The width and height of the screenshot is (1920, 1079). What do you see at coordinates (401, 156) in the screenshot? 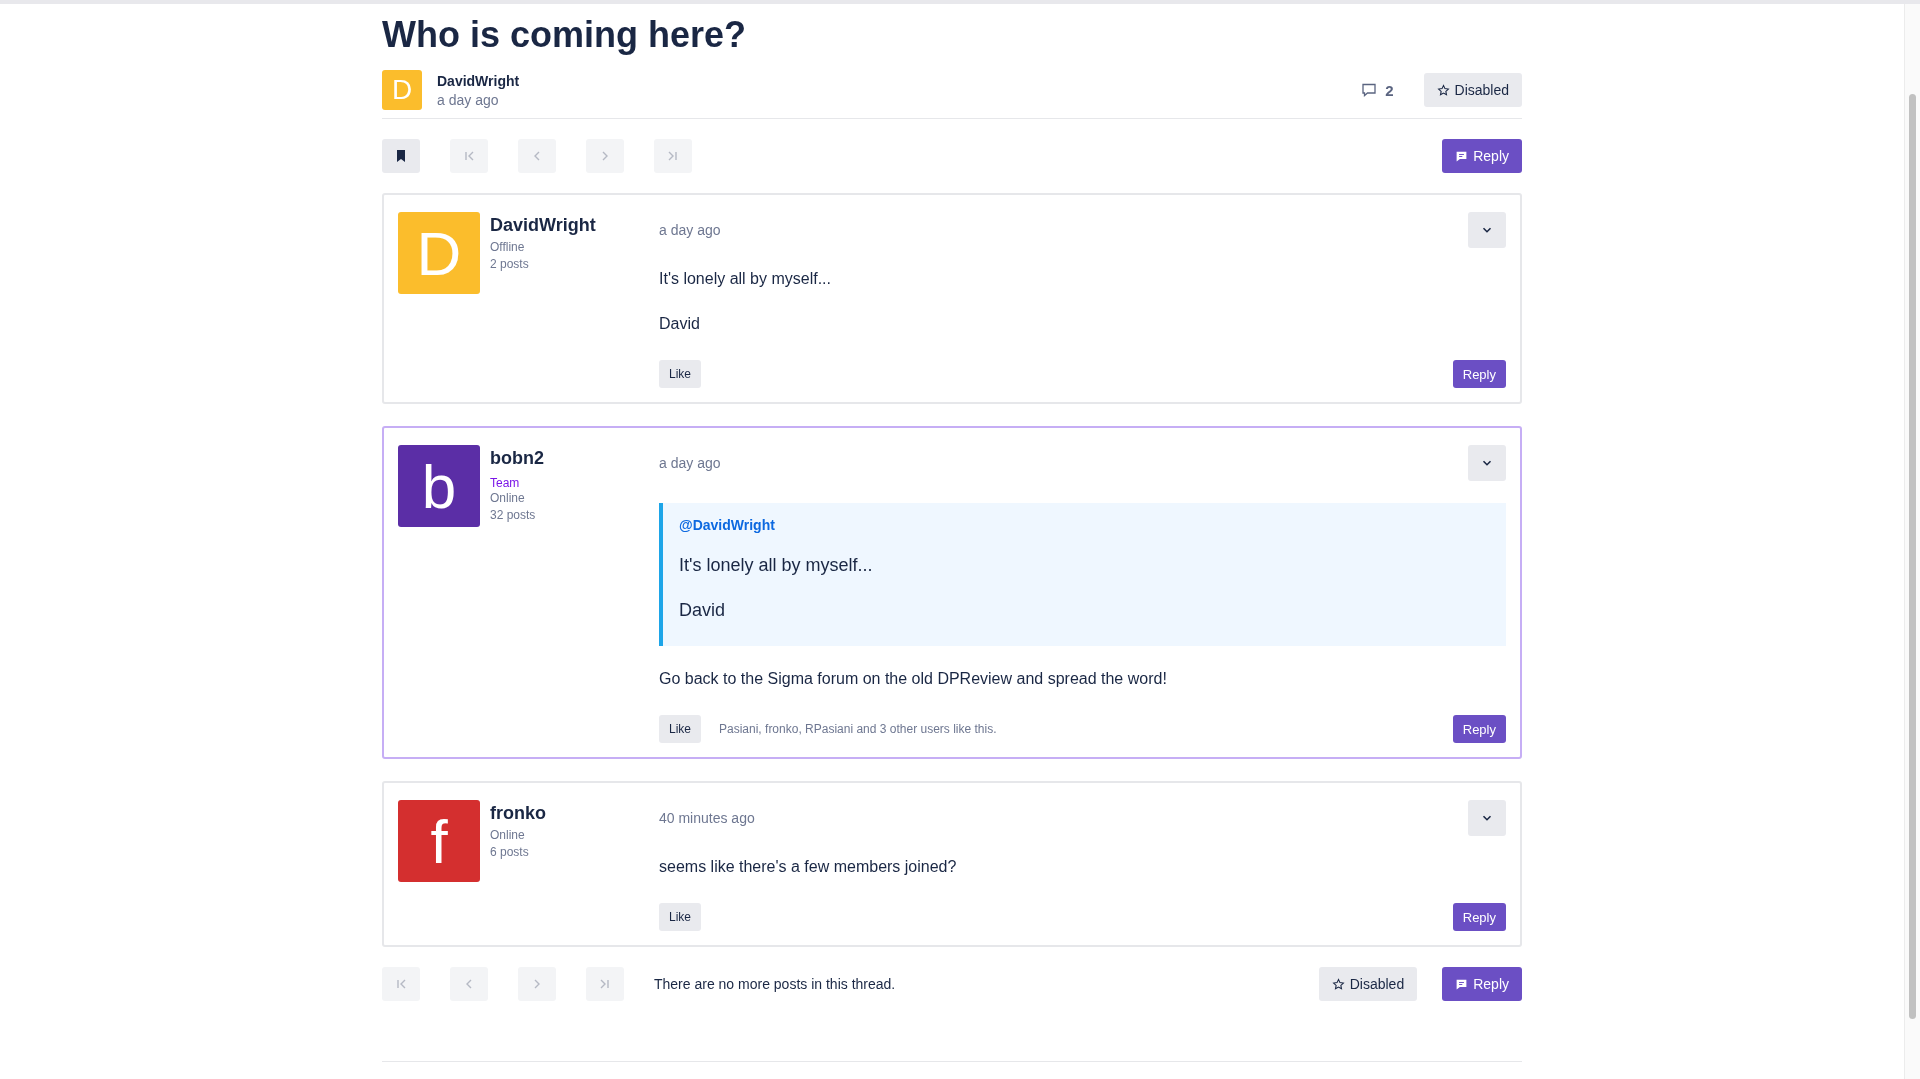
I see `bookmark-button` at bounding box center [401, 156].